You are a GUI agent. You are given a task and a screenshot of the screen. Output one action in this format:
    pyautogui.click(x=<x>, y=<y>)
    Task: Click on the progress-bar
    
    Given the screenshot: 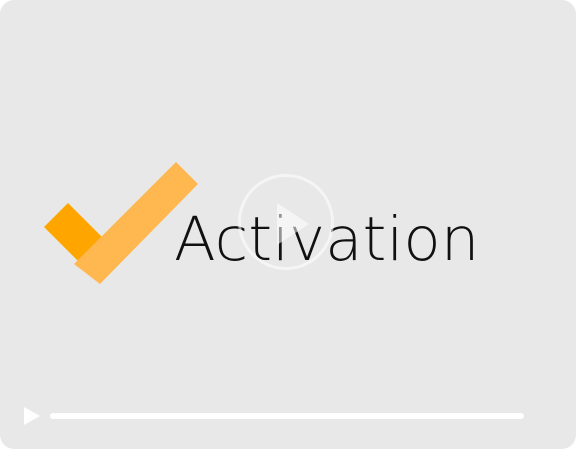 What is the action you would take?
    pyautogui.click(x=287, y=416)
    